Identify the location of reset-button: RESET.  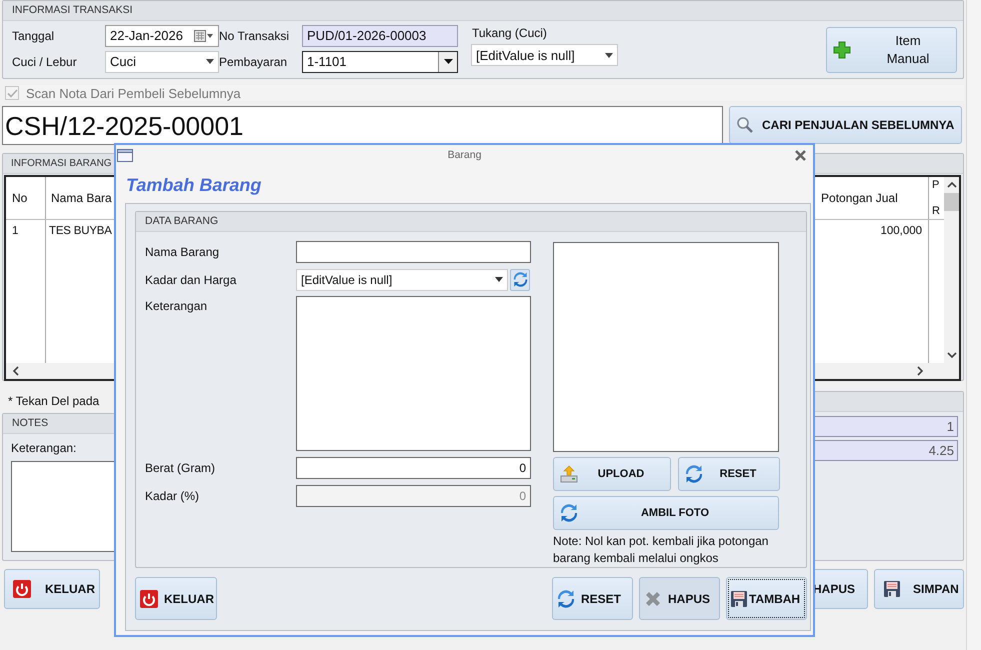
(592, 598).